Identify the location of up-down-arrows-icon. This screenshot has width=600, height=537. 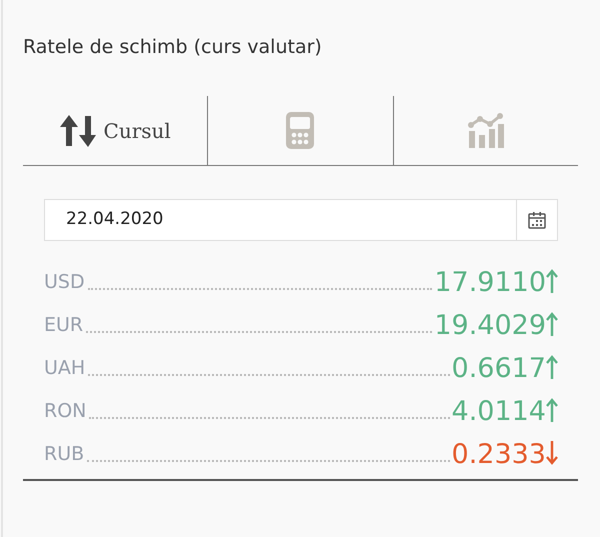
(78, 130).